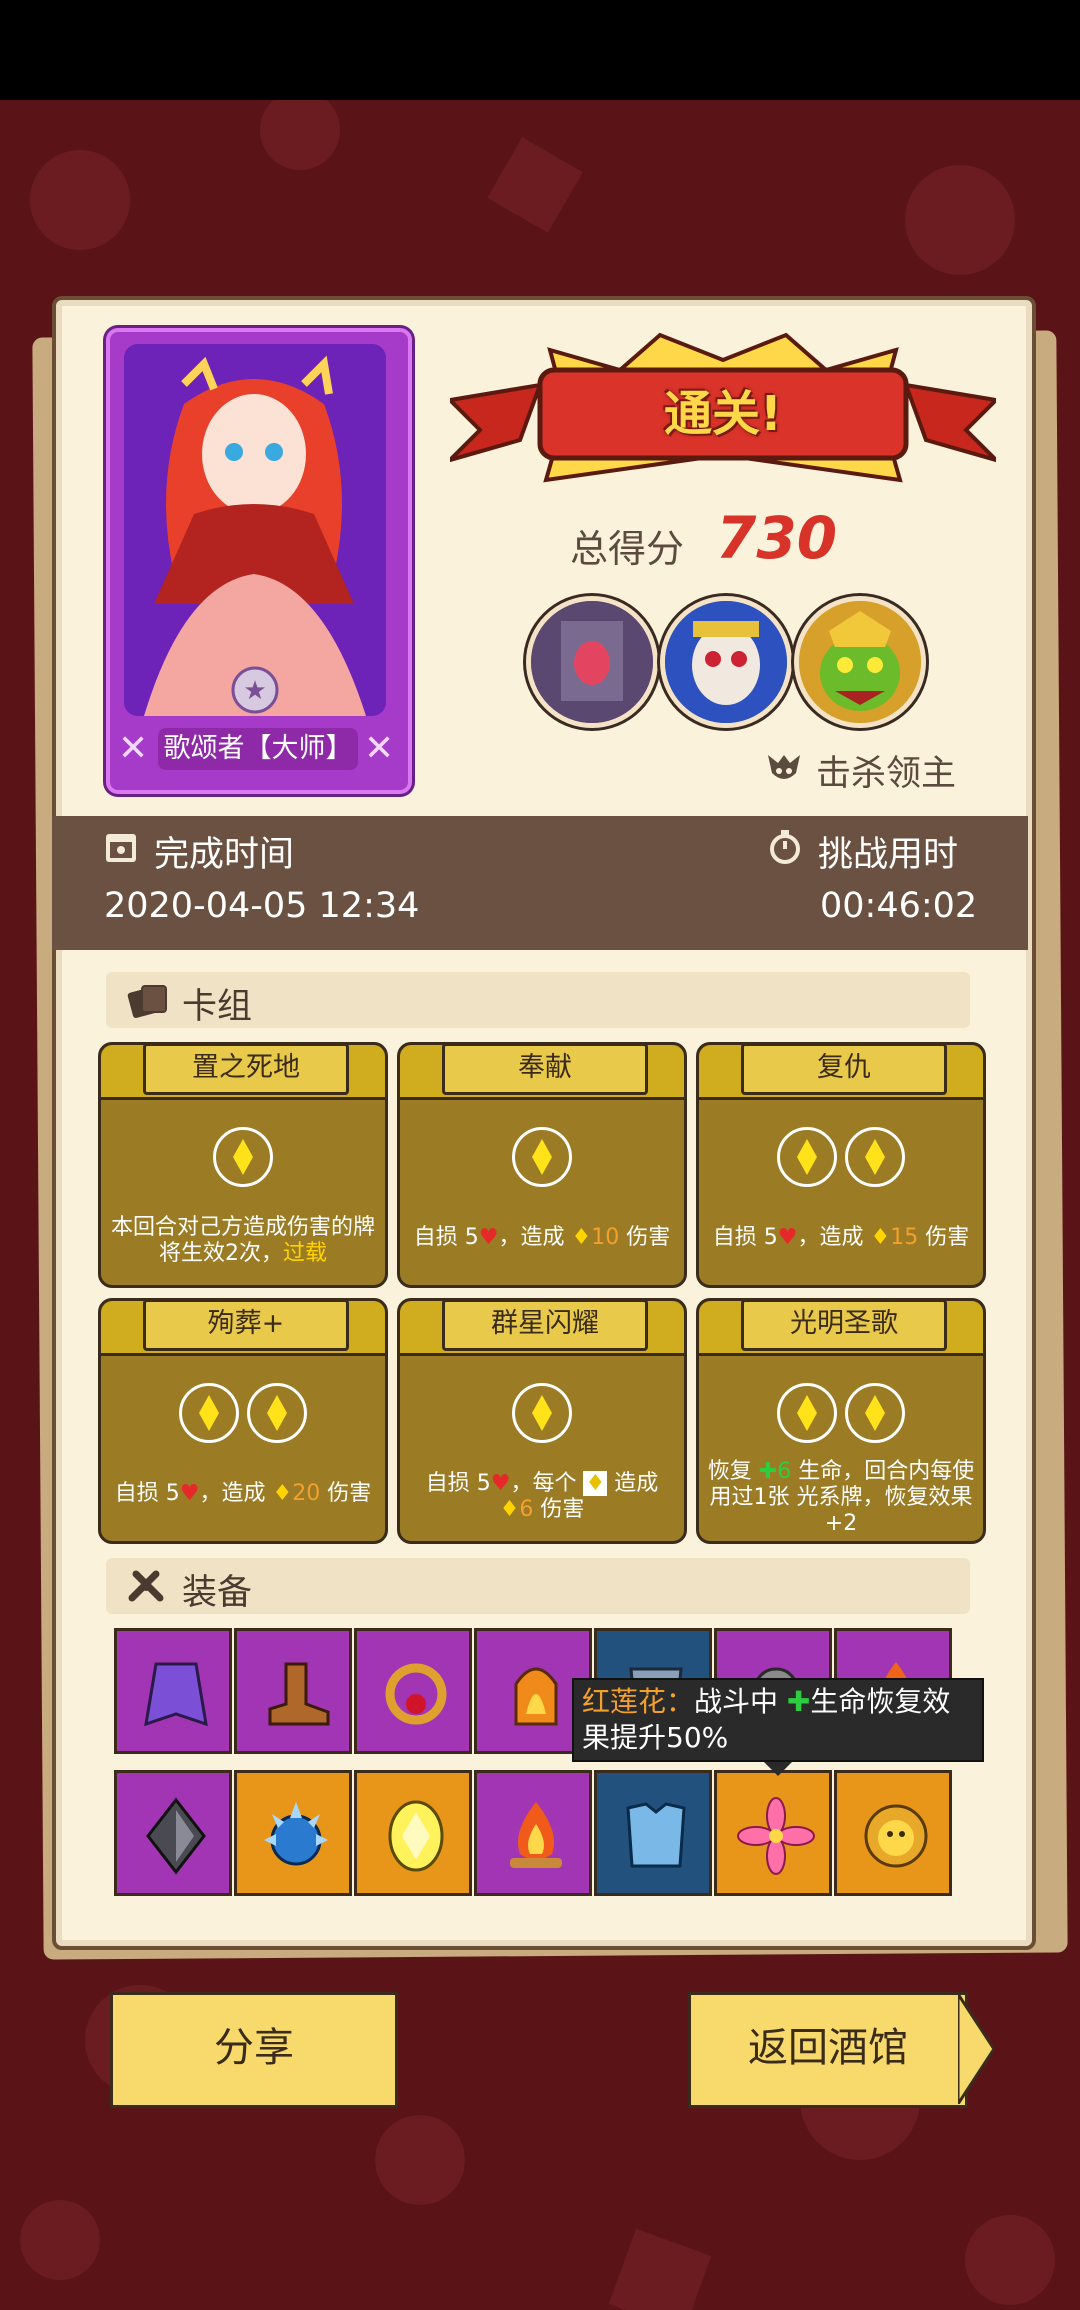  Describe the element at coordinates (545, 1325) in the screenshot. I see `card-name: 群星闪耀` at that location.